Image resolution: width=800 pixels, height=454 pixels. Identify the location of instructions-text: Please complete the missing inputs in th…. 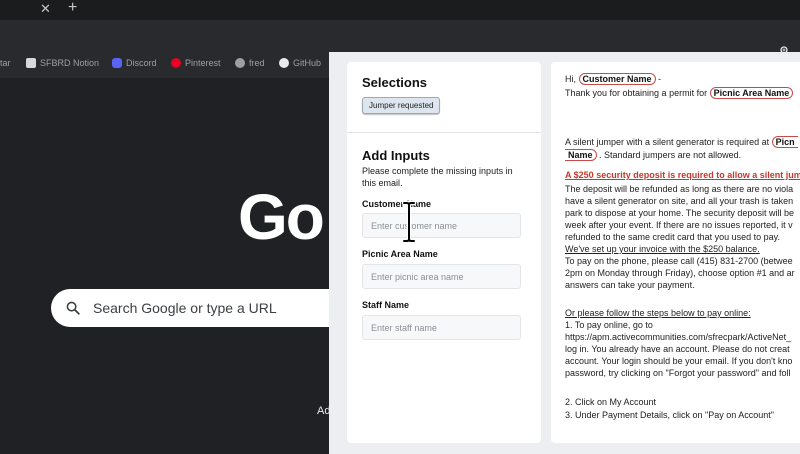
(437, 177).